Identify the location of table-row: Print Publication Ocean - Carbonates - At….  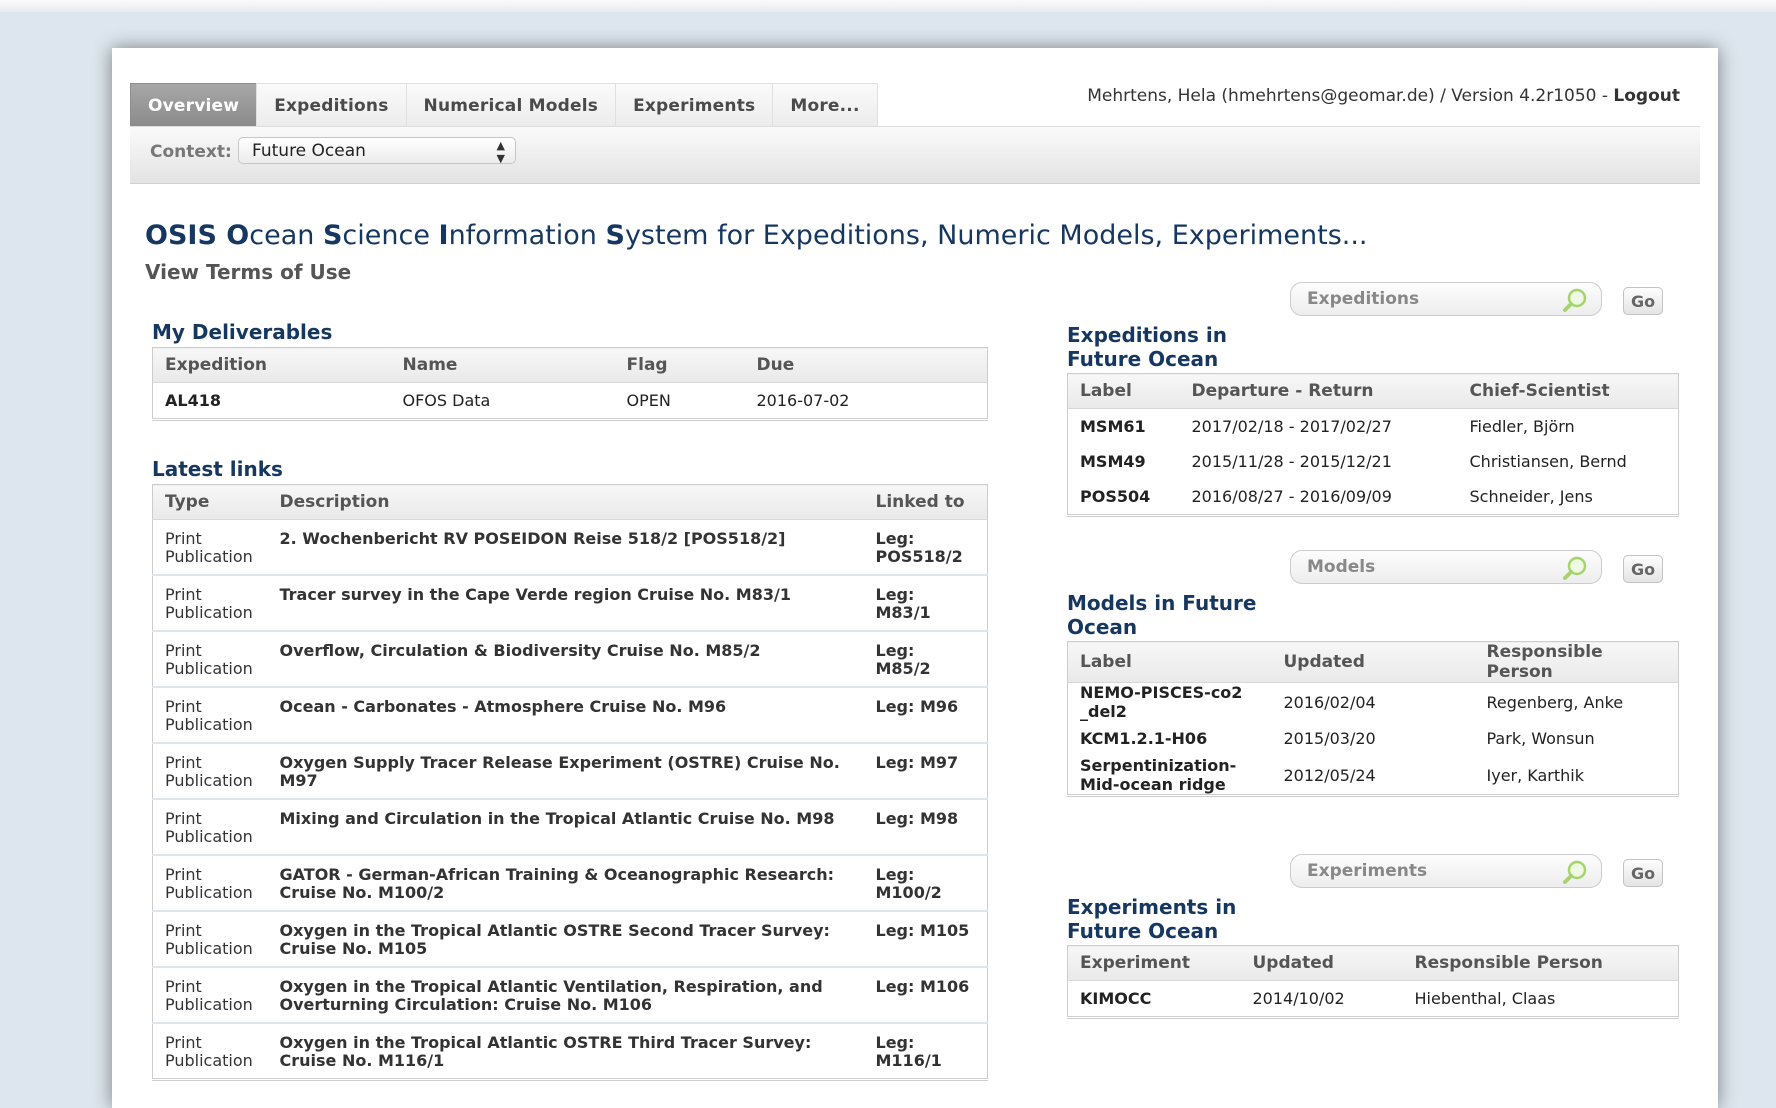
(570, 715).